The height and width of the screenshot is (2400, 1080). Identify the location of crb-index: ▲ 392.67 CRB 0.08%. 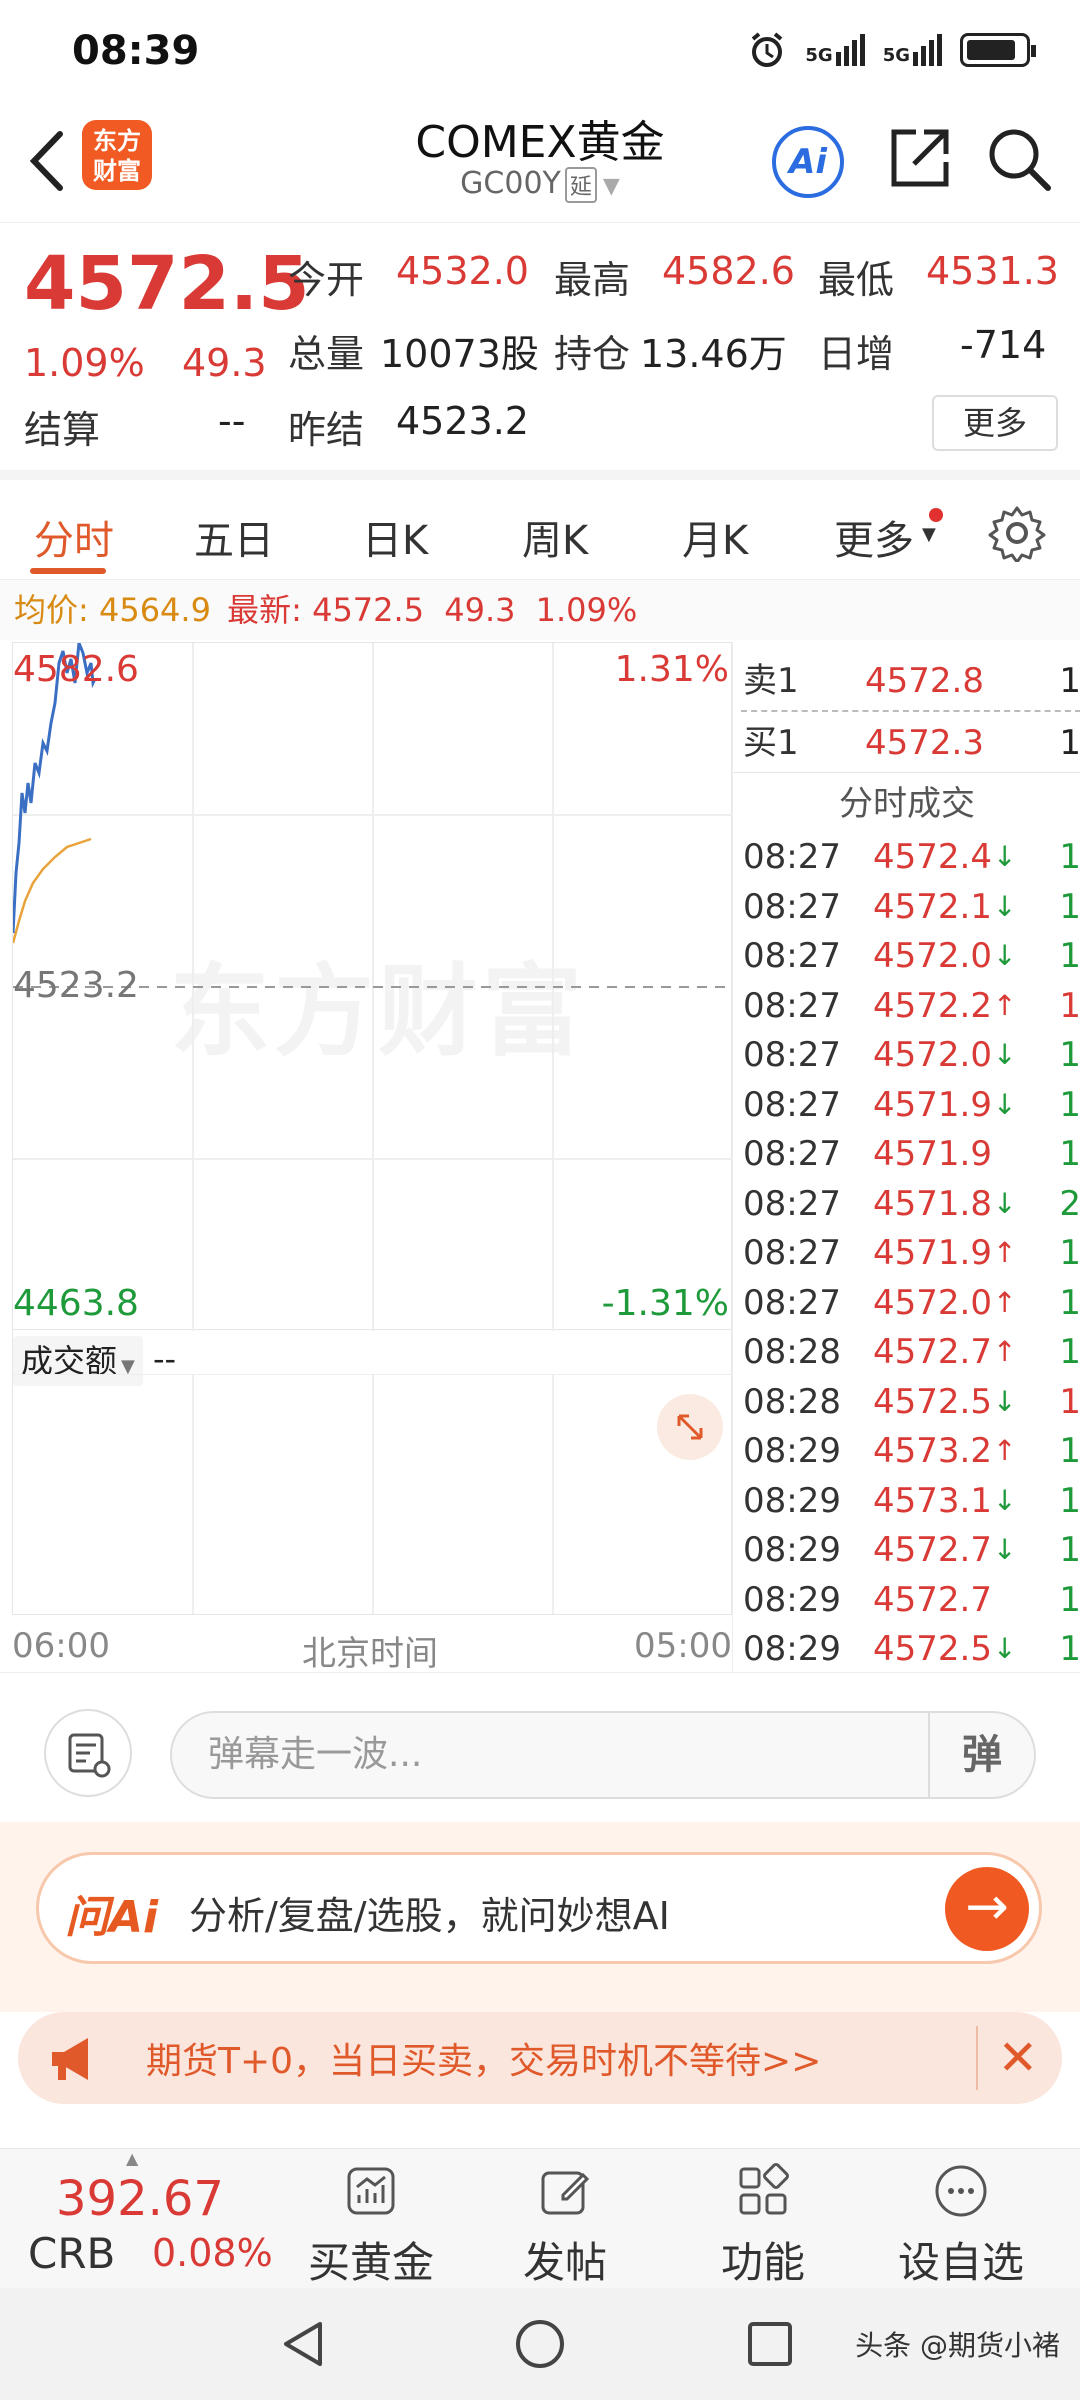
(140, 2219).